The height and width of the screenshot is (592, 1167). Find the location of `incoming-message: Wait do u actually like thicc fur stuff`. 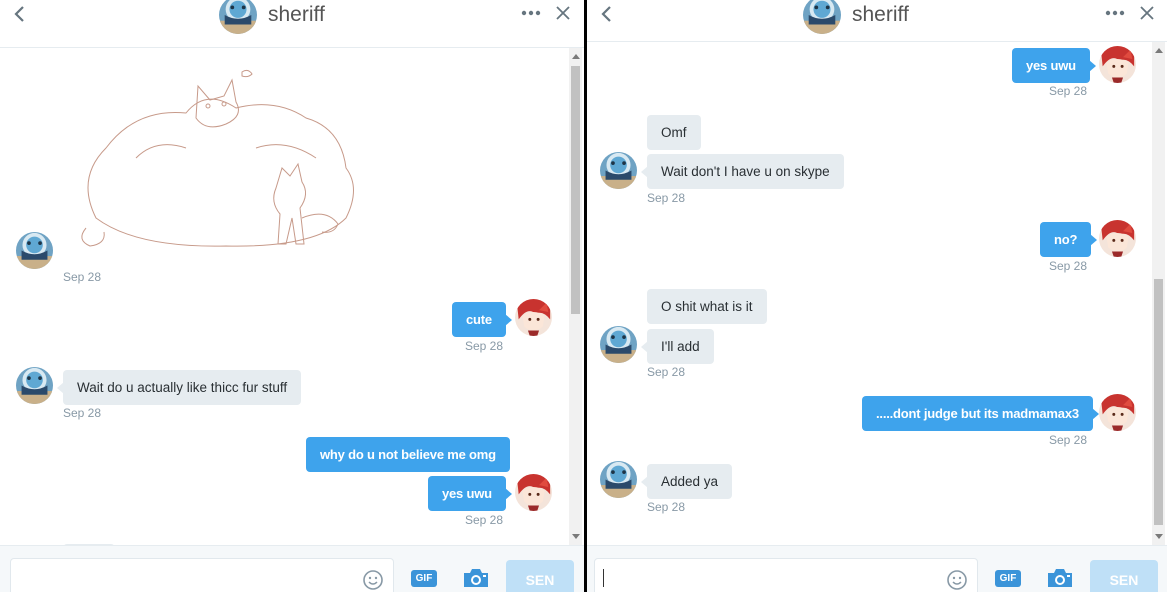

incoming-message: Wait do u actually like thicc fur stuff is located at coordinates (179, 387).